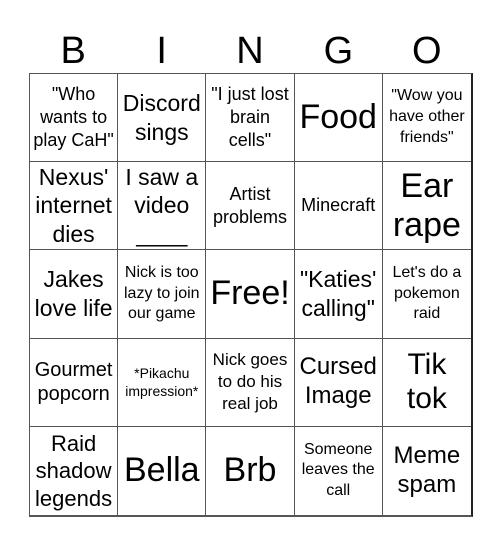 The image size is (500, 544). Describe the element at coordinates (162, 382) in the screenshot. I see `bingo-cell: *Pikachu impression*` at that location.